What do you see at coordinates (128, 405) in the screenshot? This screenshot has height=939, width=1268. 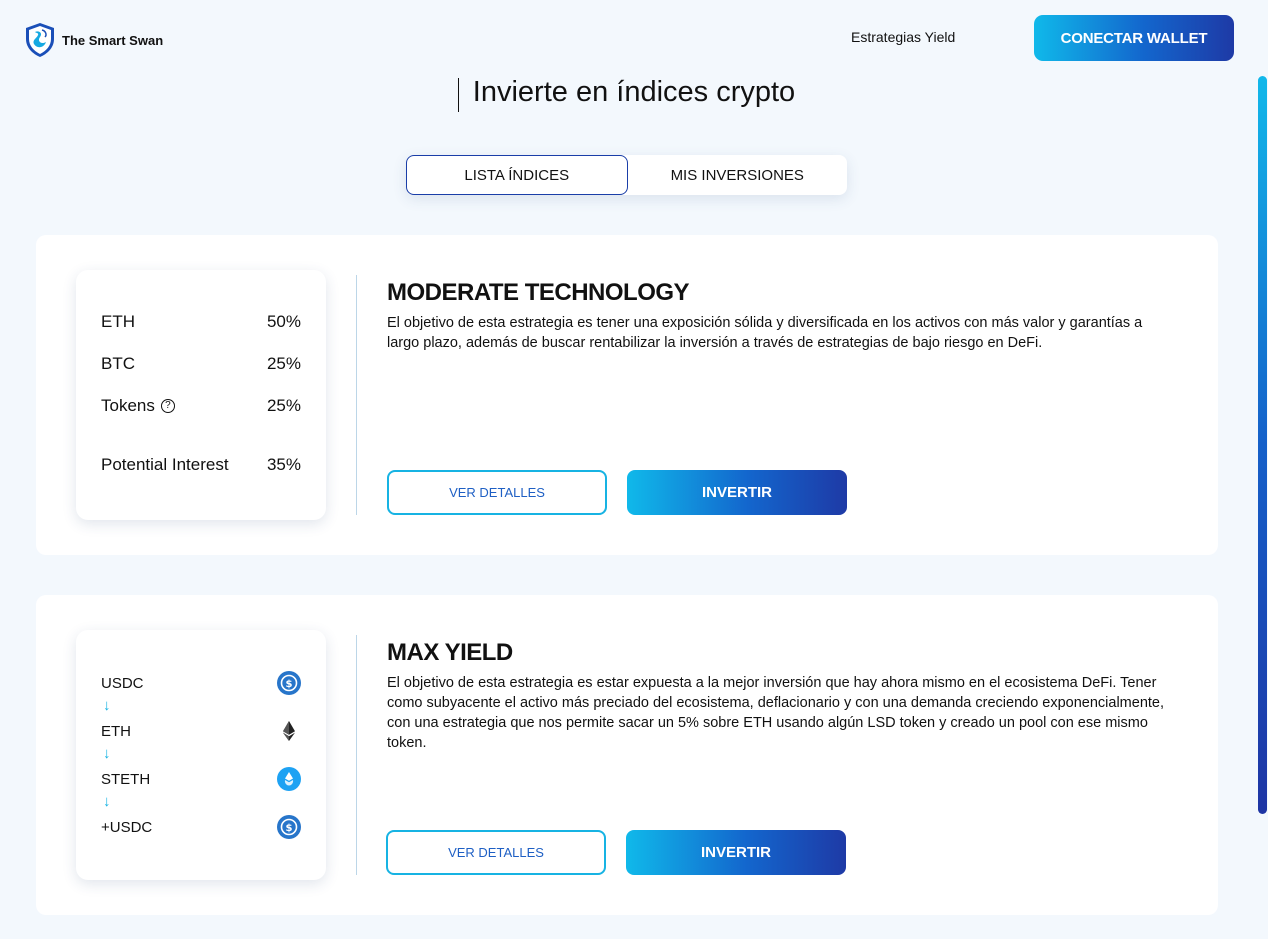 I see `allocation-label: Tokens` at bounding box center [128, 405].